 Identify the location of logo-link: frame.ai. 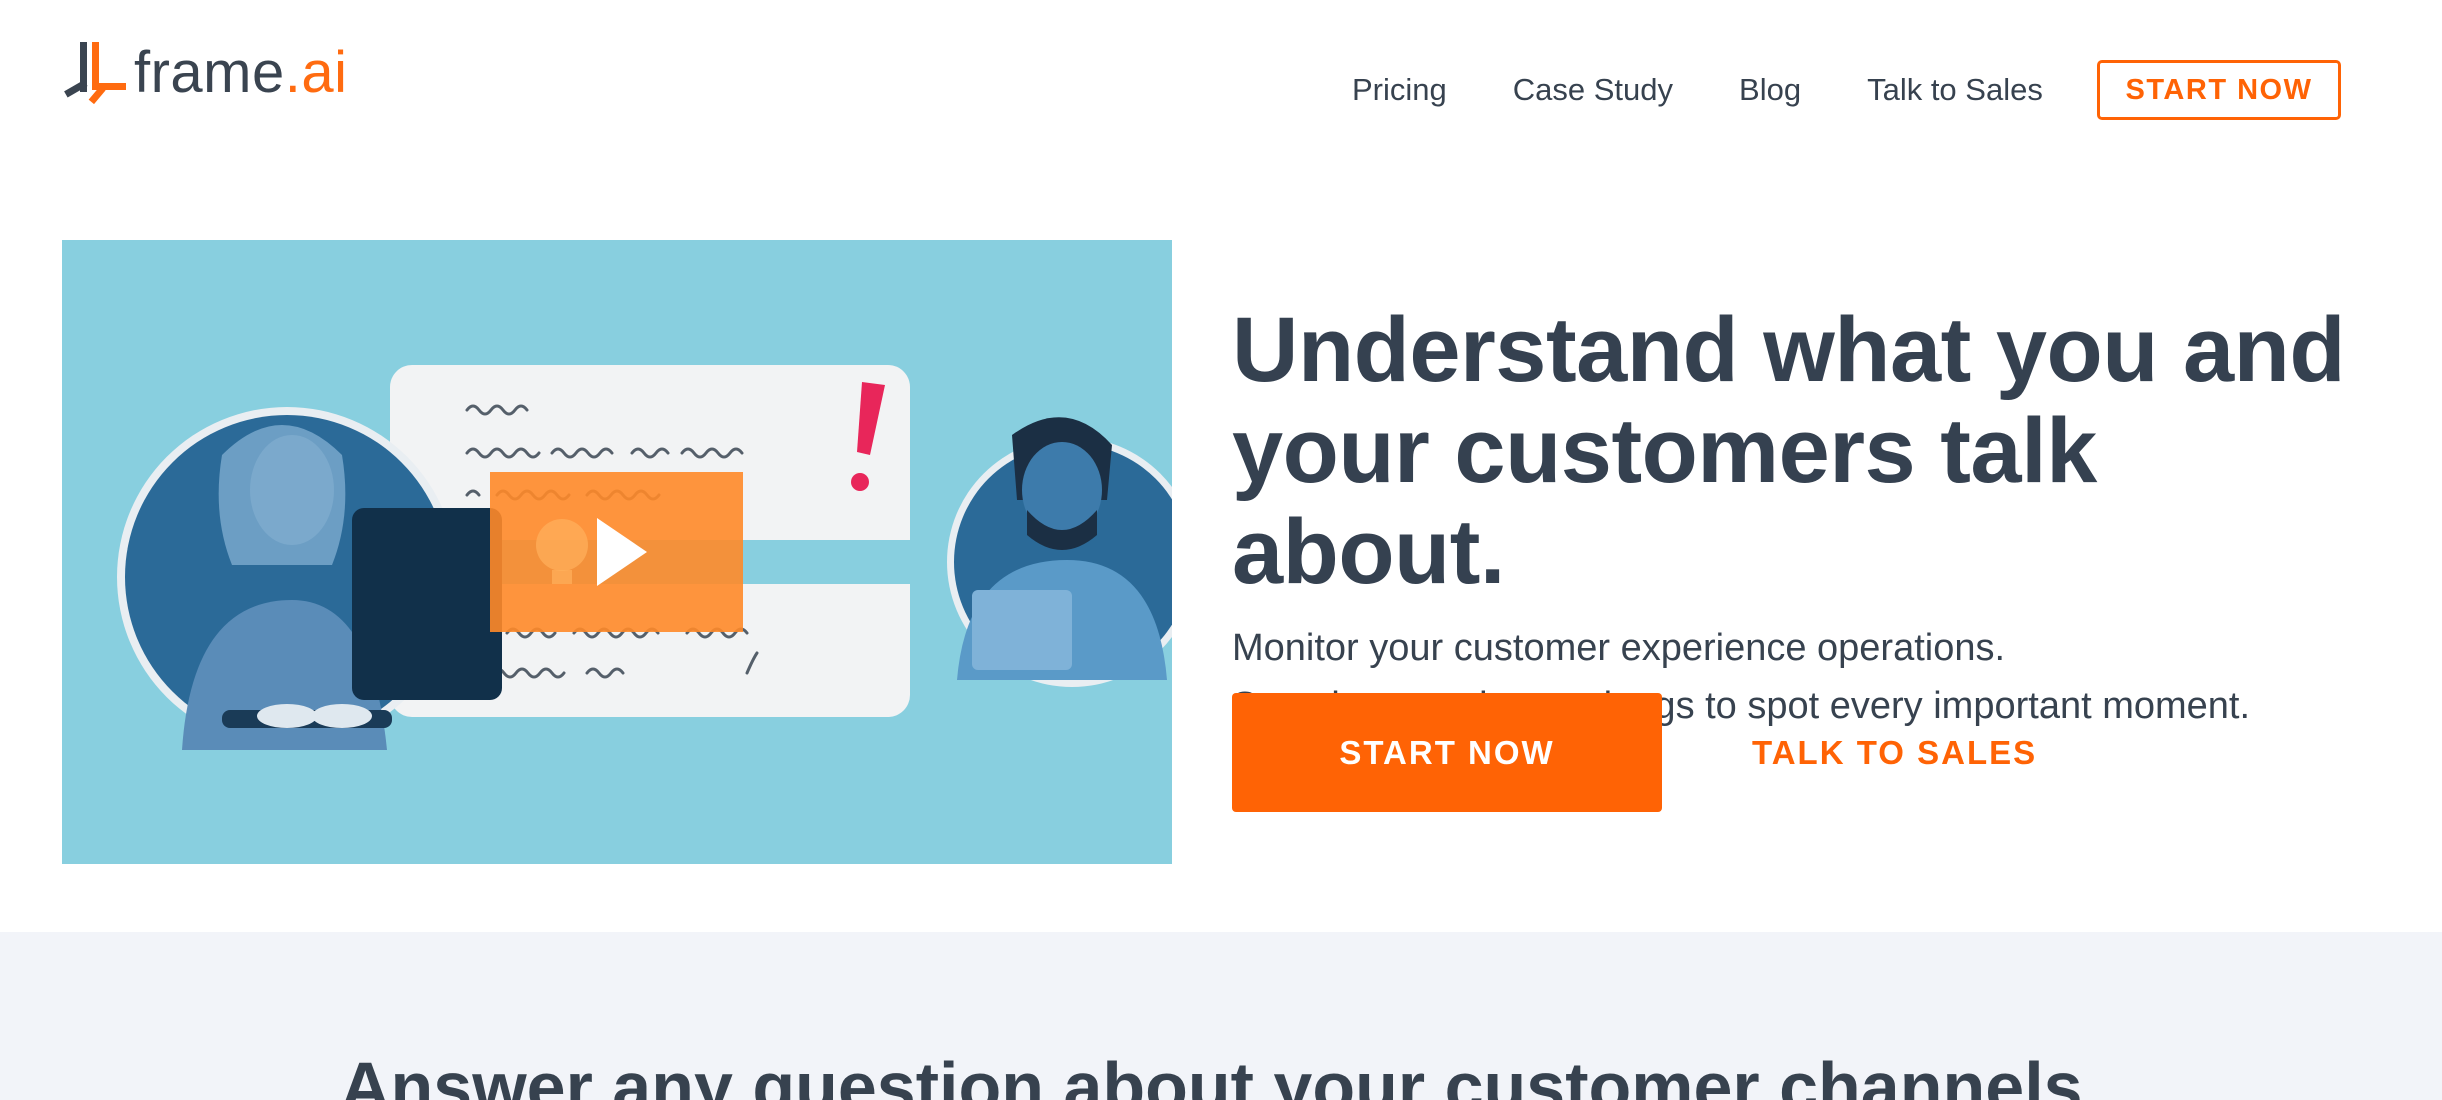
(205, 73).